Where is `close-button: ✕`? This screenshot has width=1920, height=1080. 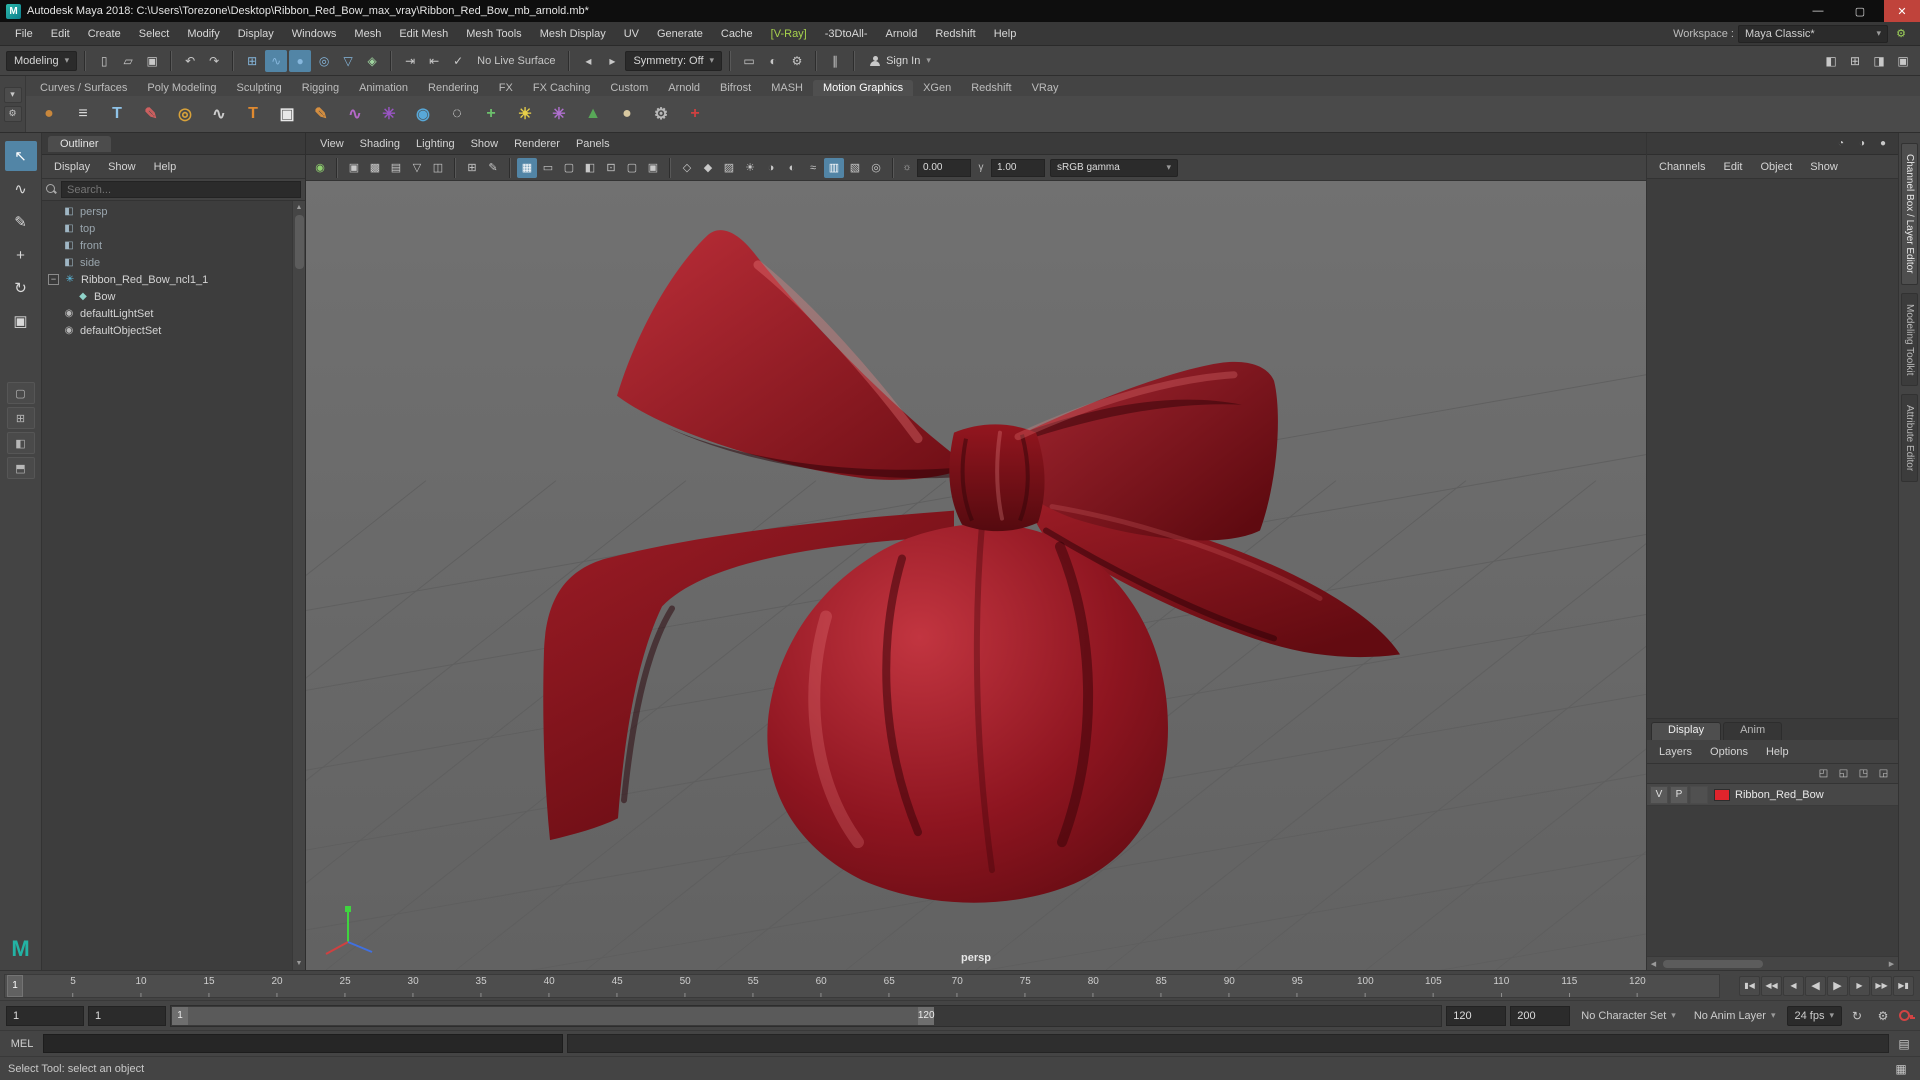 close-button: ✕ is located at coordinates (1902, 11).